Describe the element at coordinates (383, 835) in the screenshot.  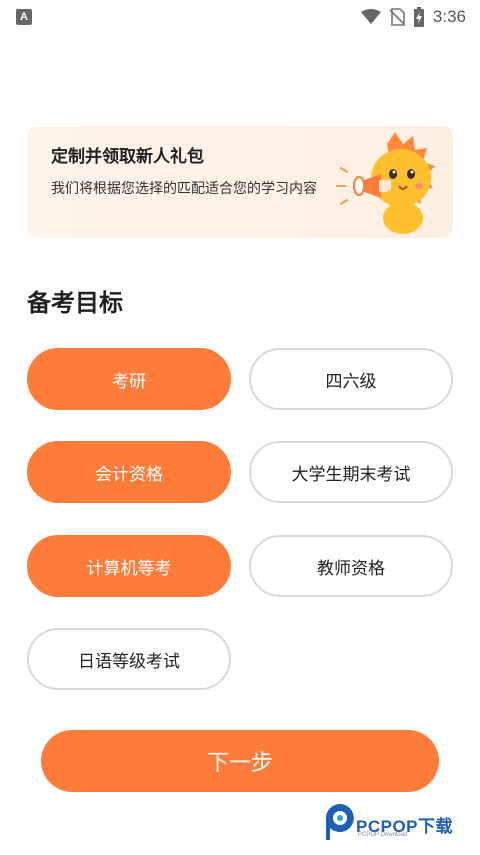
I see `watermark-subtext: PCPOP Download` at that location.